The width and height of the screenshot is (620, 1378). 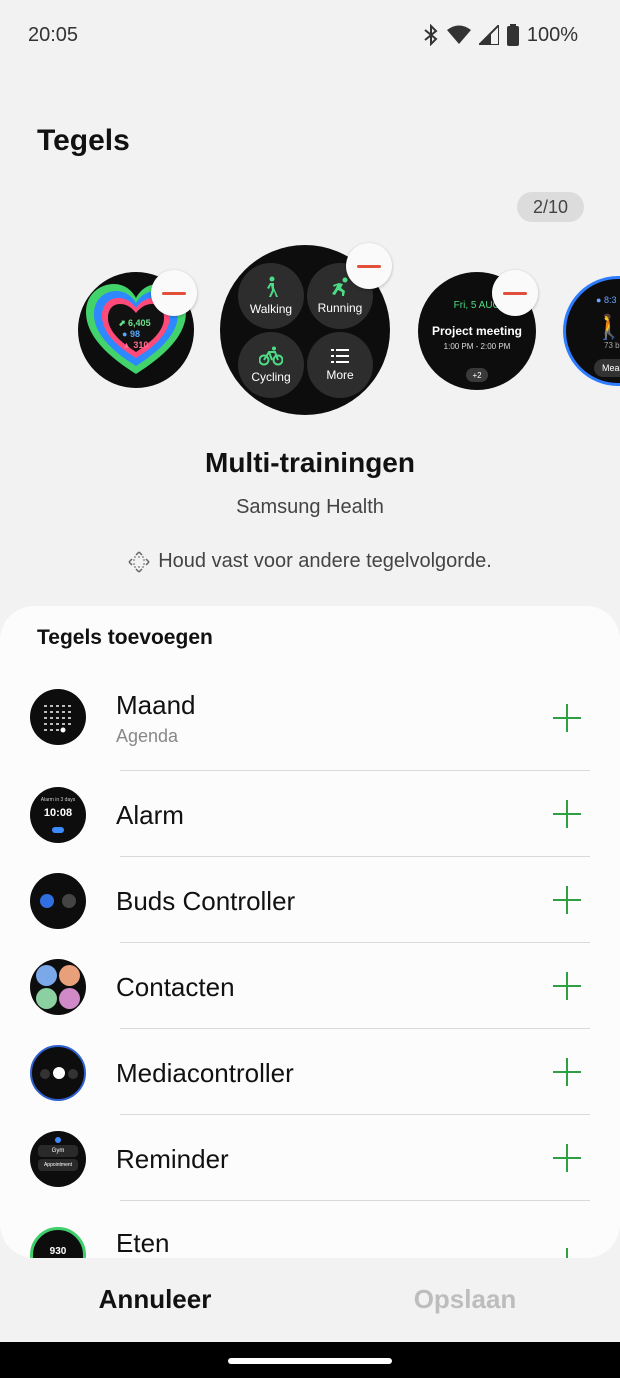 What do you see at coordinates (143, 1243) in the screenshot?
I see `list-item-label: Eten` at bounding box center [143, 1243].